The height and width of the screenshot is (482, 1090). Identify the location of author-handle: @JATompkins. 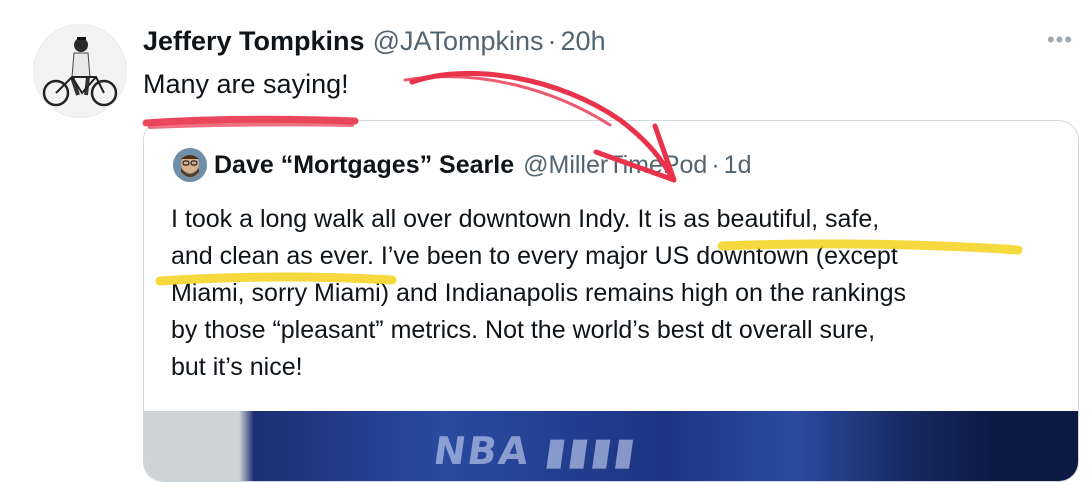
(458, 41).